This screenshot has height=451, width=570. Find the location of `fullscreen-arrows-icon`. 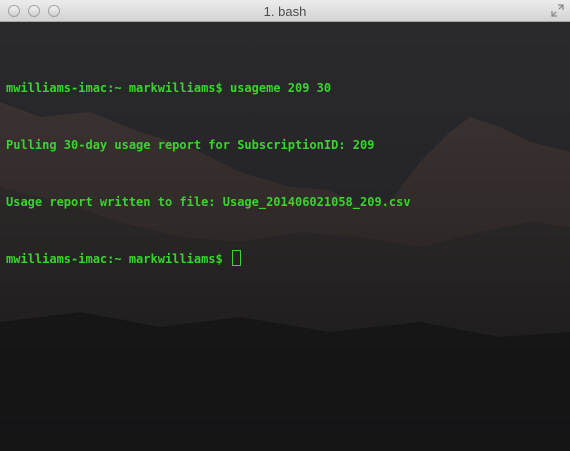

fullscreen-arrows-icon is located at coordinates (557, 10).